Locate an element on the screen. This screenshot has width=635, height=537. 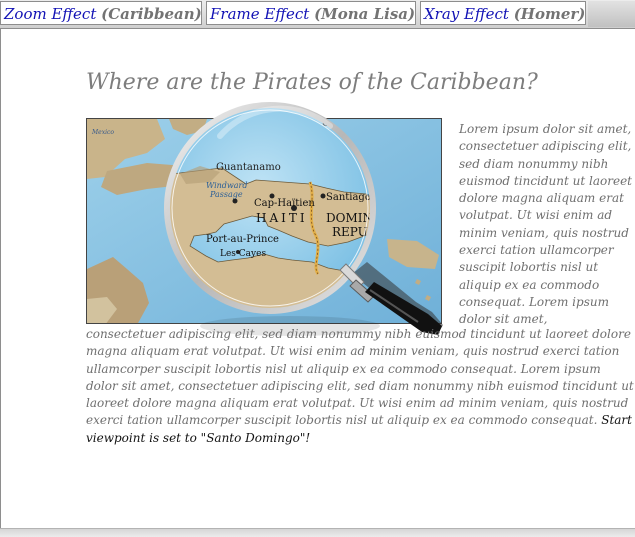
tab-frame-effect-subject: (Mona Lisa) is located at coordinates (364, 14).